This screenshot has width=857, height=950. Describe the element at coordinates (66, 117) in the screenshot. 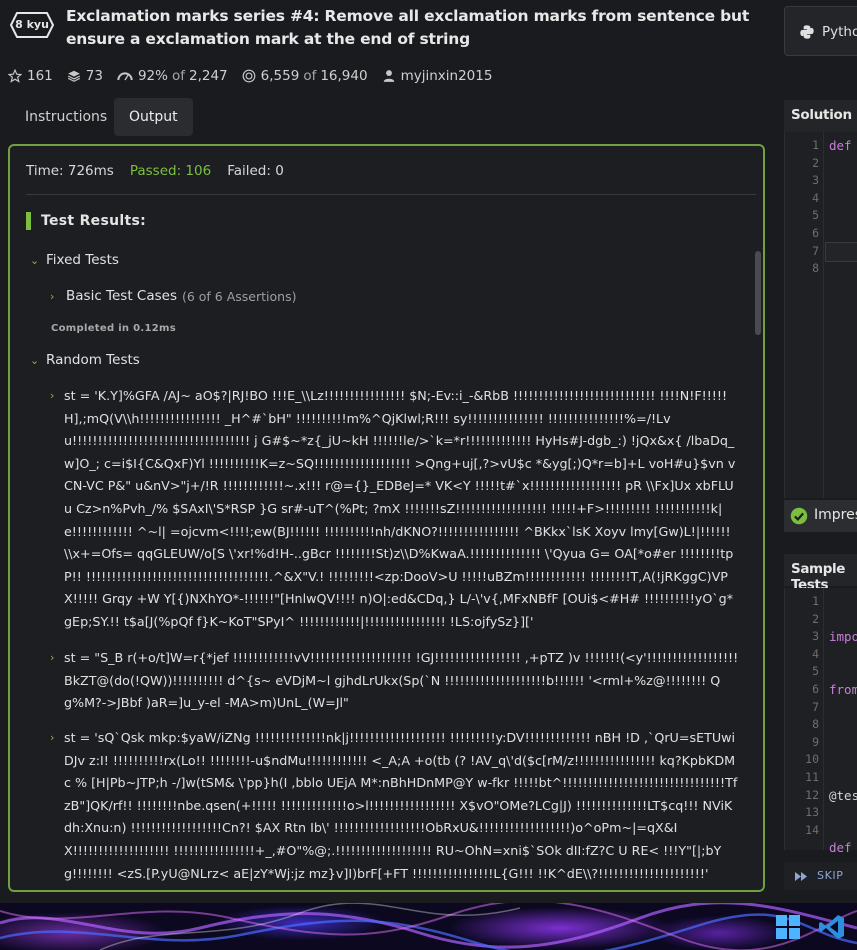

I see `tab-instructions: Instructions` at that location.